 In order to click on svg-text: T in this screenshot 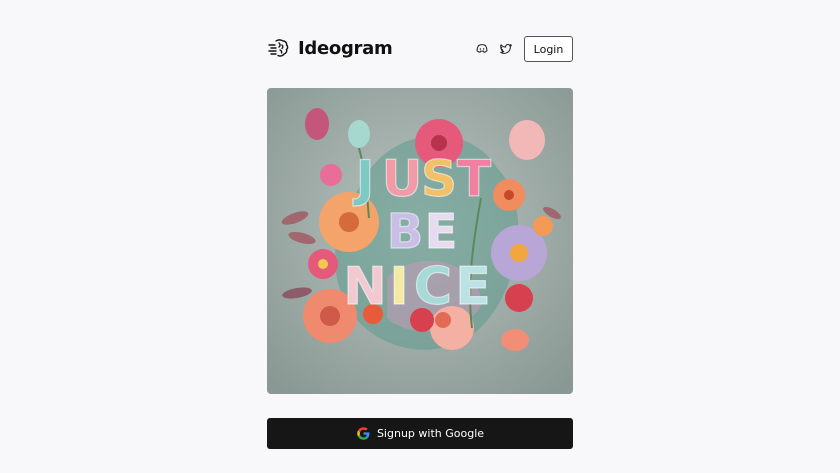, I will do `click(474, 179)`.